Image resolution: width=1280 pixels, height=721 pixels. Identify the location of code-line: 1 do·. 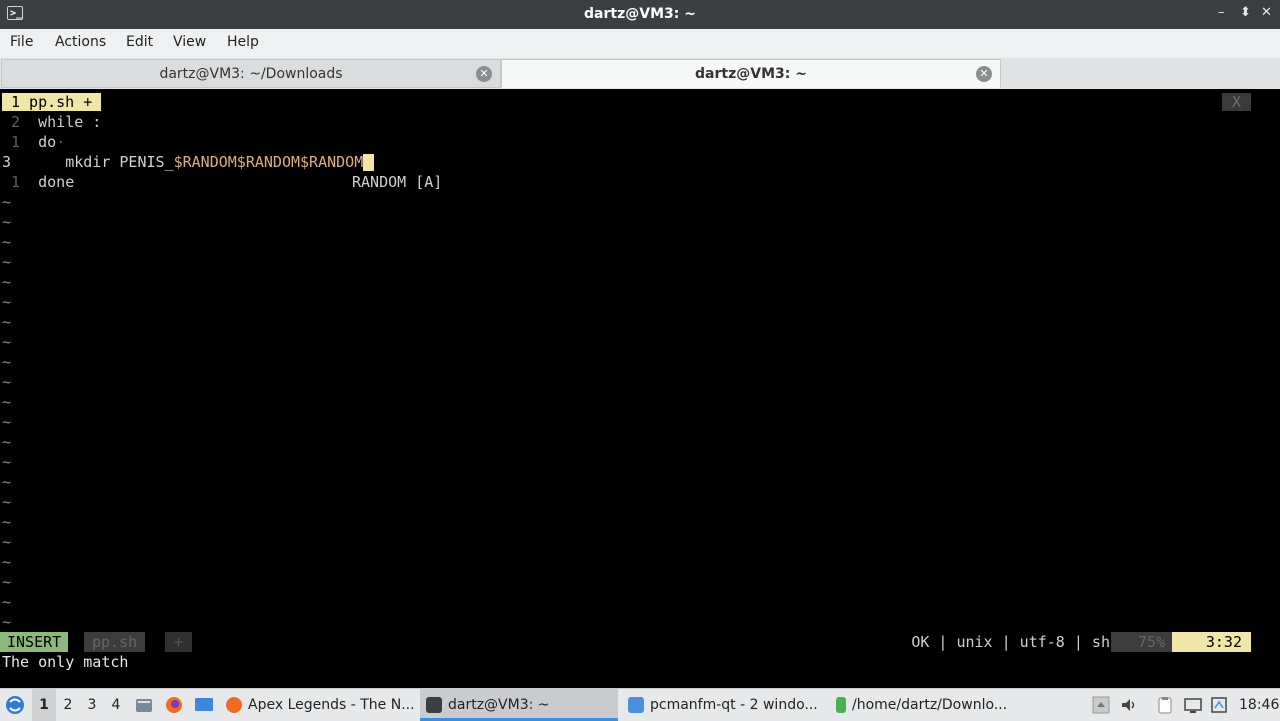
(33, 142).